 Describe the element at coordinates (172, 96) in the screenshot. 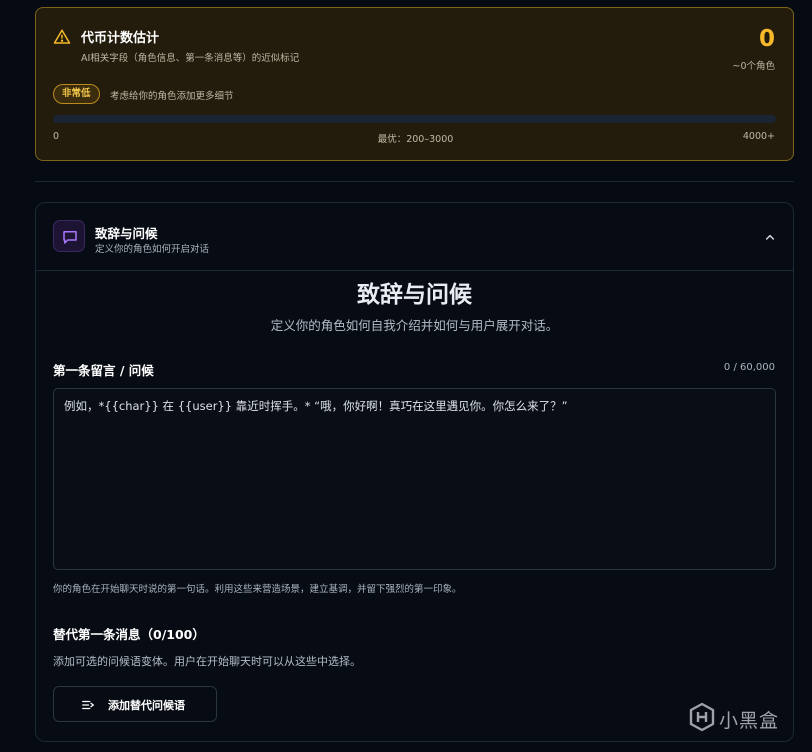

I see `token-level-hint: 考虑给你的角色添加更多细节` at that location.